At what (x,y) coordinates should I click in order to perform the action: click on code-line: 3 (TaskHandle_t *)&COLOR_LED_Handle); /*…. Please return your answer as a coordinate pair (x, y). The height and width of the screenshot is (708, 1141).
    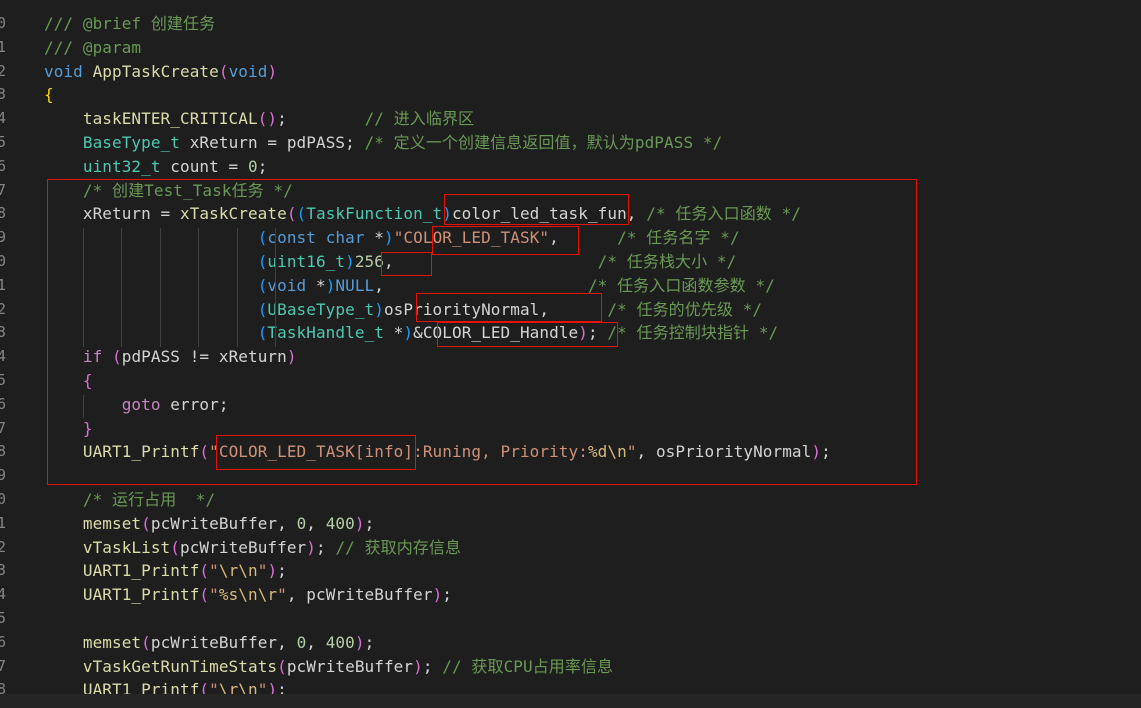
    Looking at the image, I should click on (570, 333).